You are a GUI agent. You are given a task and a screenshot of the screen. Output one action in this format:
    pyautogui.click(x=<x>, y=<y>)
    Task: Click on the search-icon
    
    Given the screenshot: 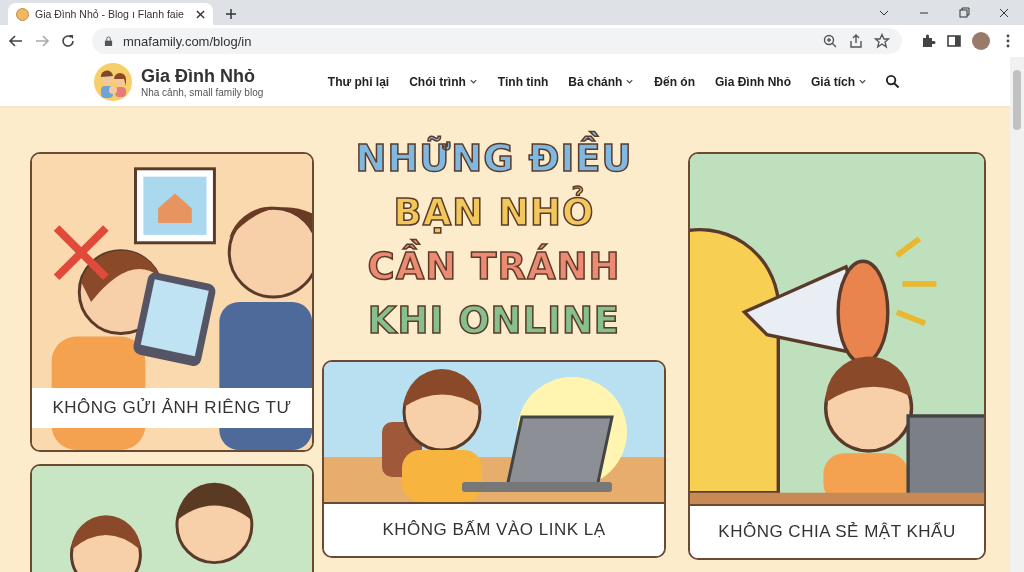 What is the action you would take?
    pyautogui.click(x=892, y=81)
    